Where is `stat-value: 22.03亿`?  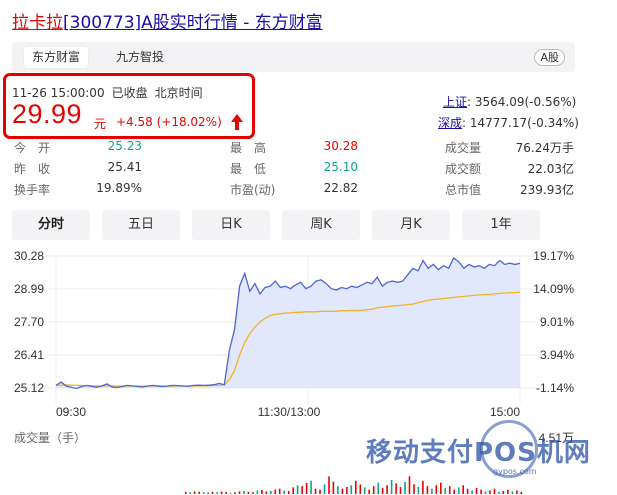
stat-value: 22.03亿 is located at coordinates (550, 169).